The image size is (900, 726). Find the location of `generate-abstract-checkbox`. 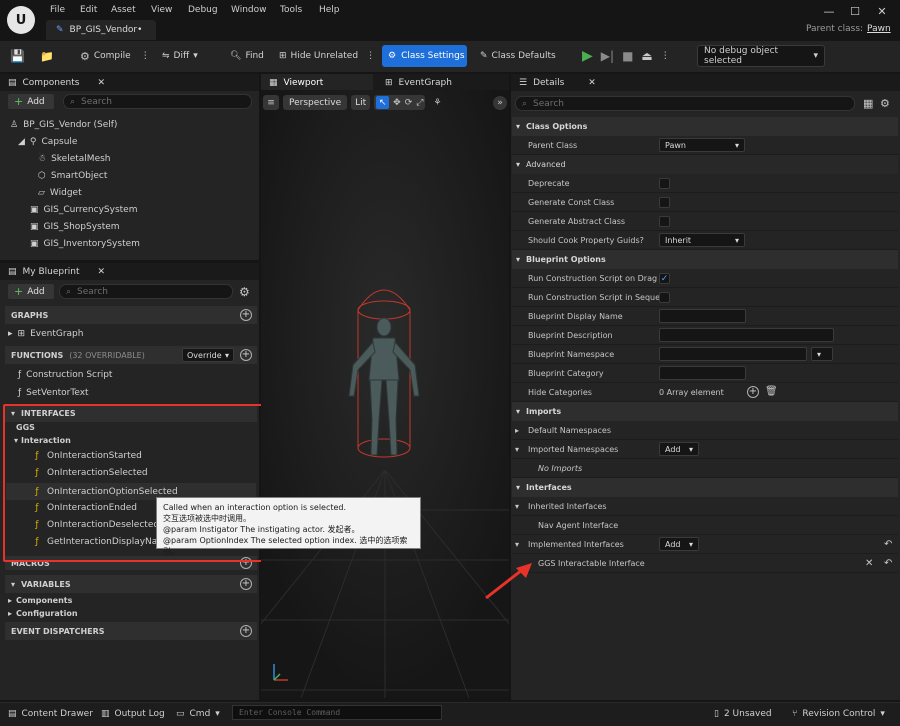

generate-abstract-checkbox is located at coordinates (664, 221).